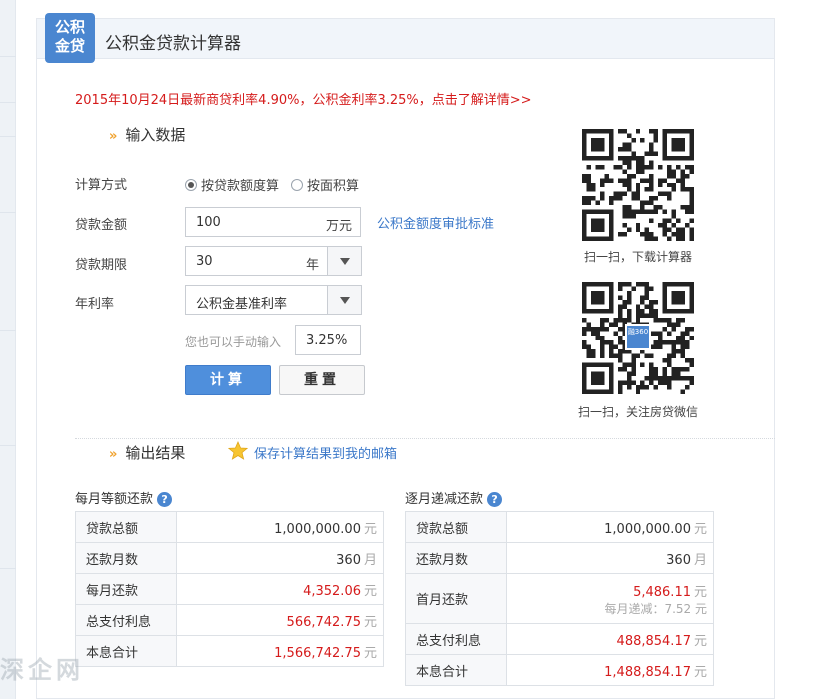  I want to click on row-value: 4,352.06, so click(332, 591).